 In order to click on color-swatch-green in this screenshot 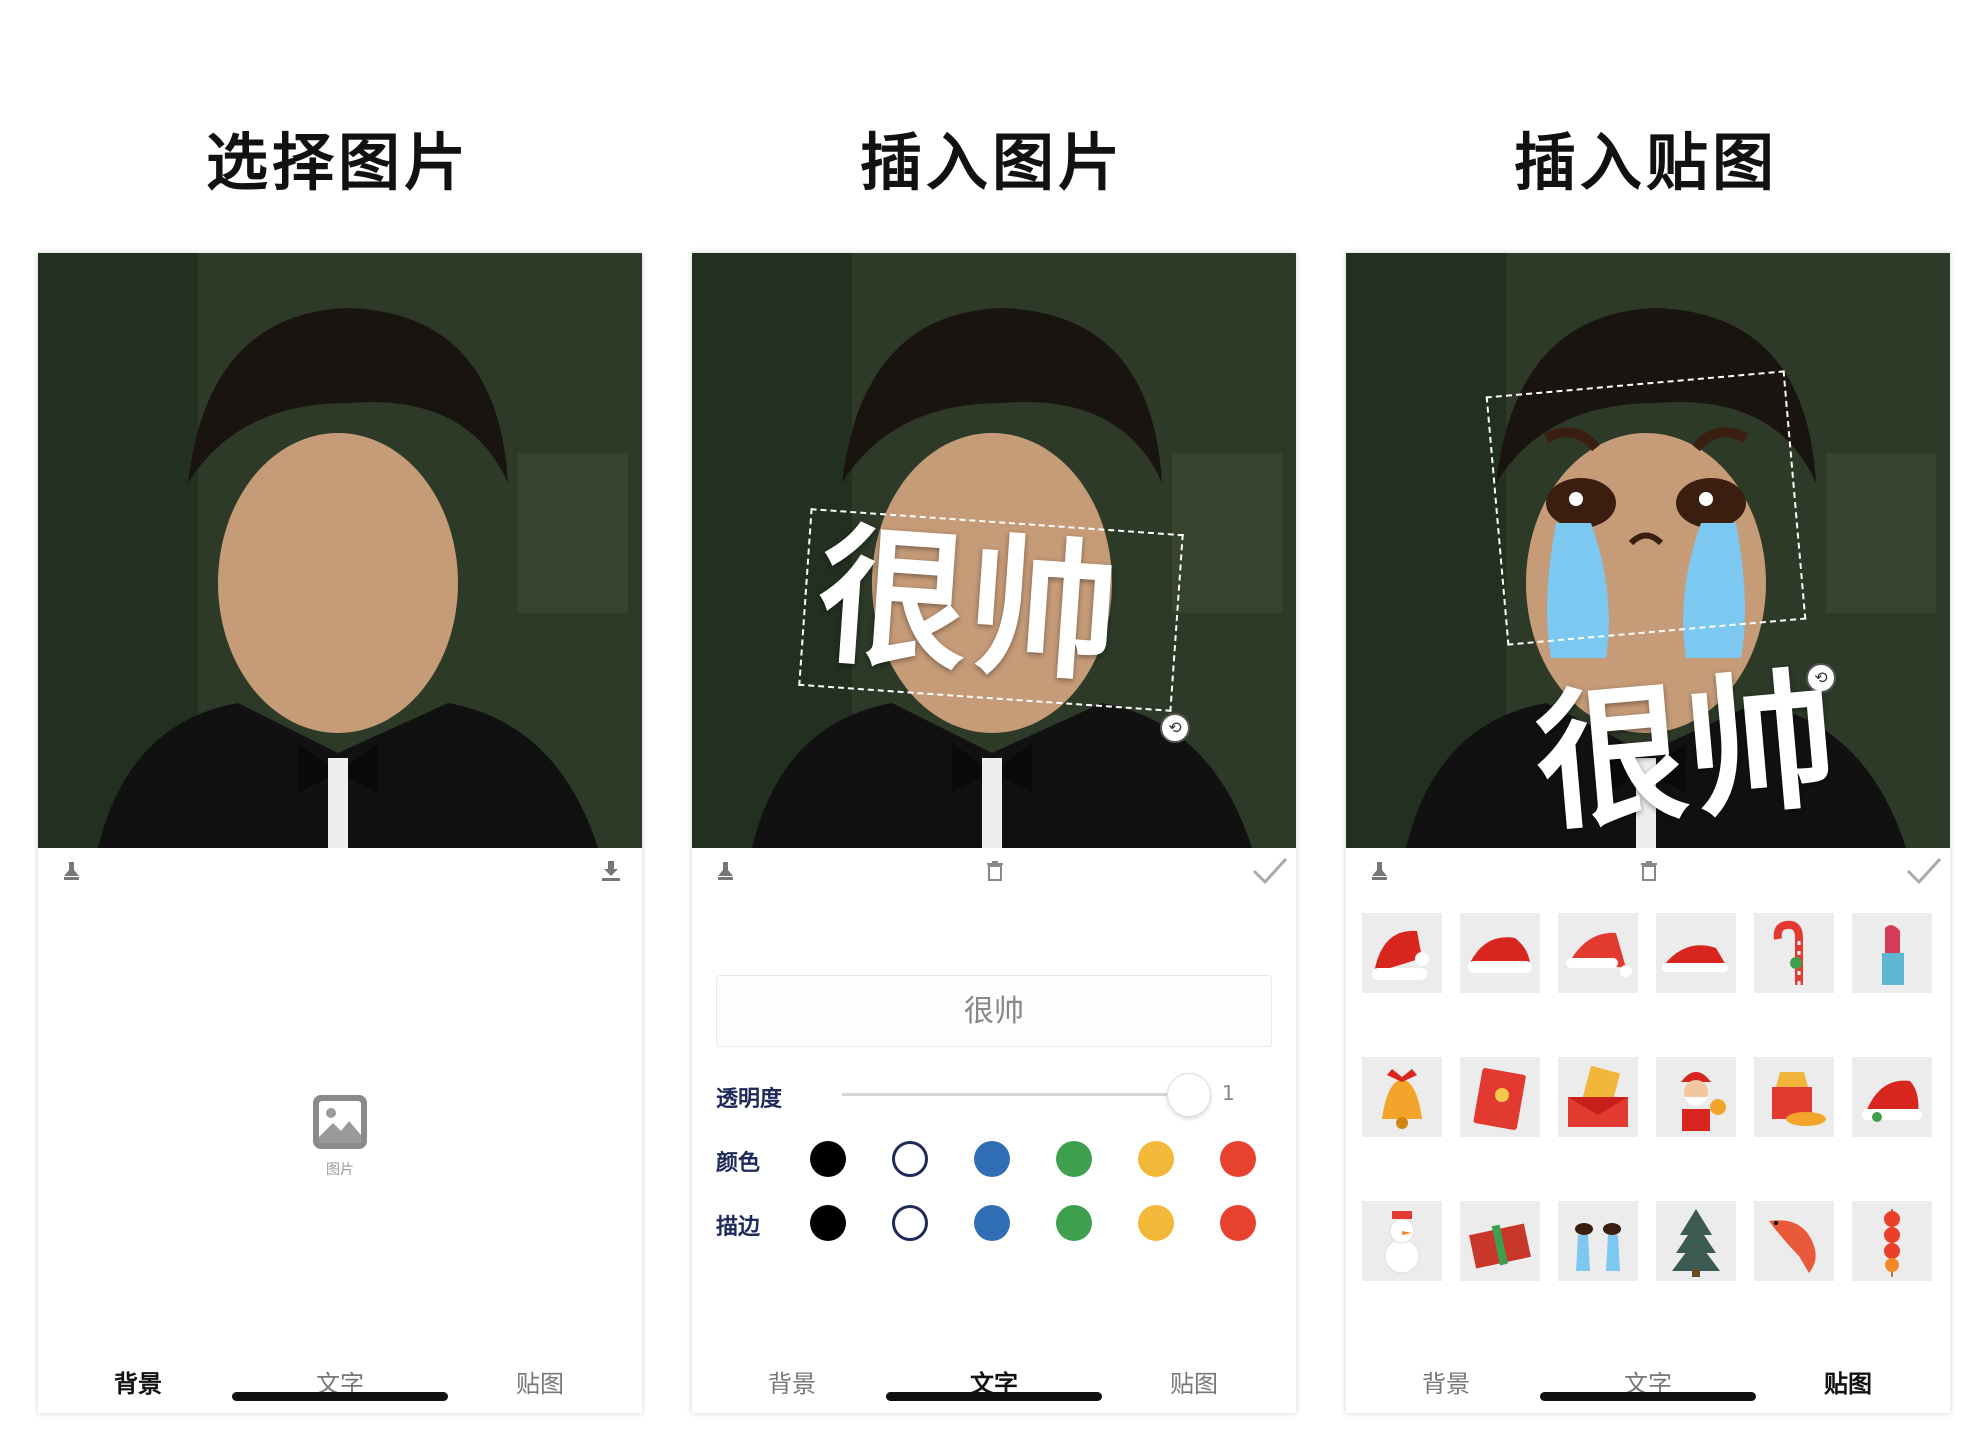, I will do `click(1074, 1159)`.